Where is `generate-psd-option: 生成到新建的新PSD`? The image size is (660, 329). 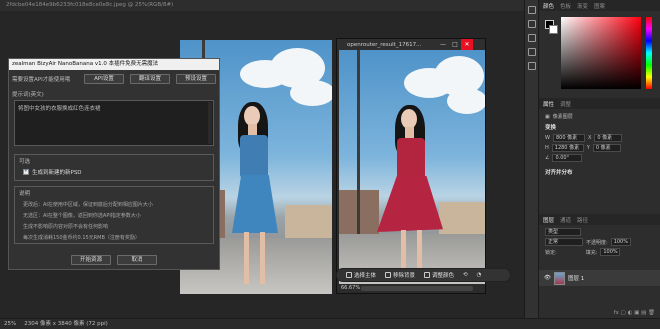 generate-psd-option: 生成到新建的新PSD is located at coordinates (114, 173).